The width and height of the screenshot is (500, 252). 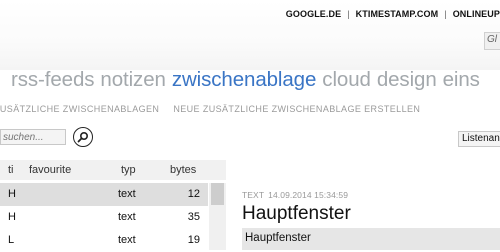 What do you see at coordinates (193, 217) in the screenshot?
I see `cell-bytes: 35` at bounding box center [193, 217].